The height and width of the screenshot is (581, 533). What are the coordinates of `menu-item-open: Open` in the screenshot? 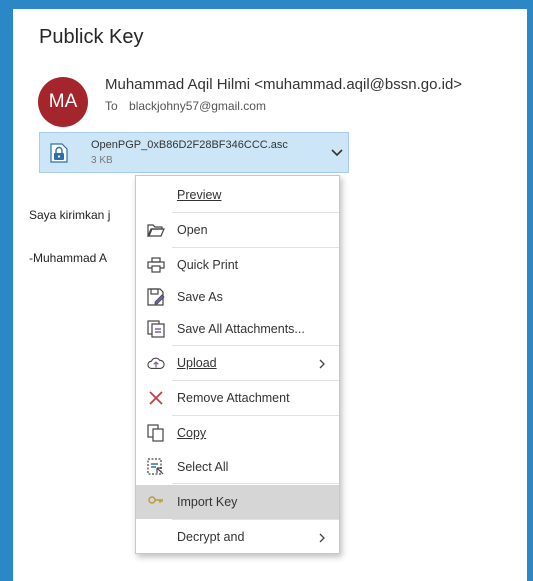 It's located at (237, 230).